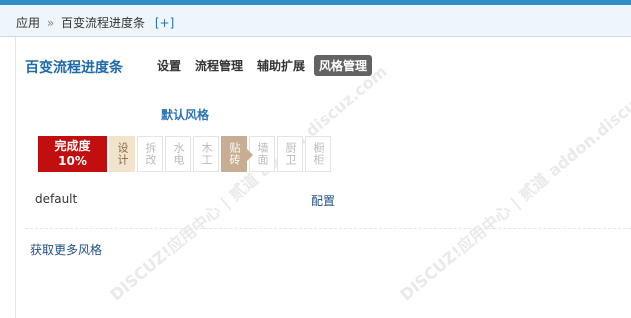  I want to click on more-styles-link: 获取更多风格, so click(66, 249).